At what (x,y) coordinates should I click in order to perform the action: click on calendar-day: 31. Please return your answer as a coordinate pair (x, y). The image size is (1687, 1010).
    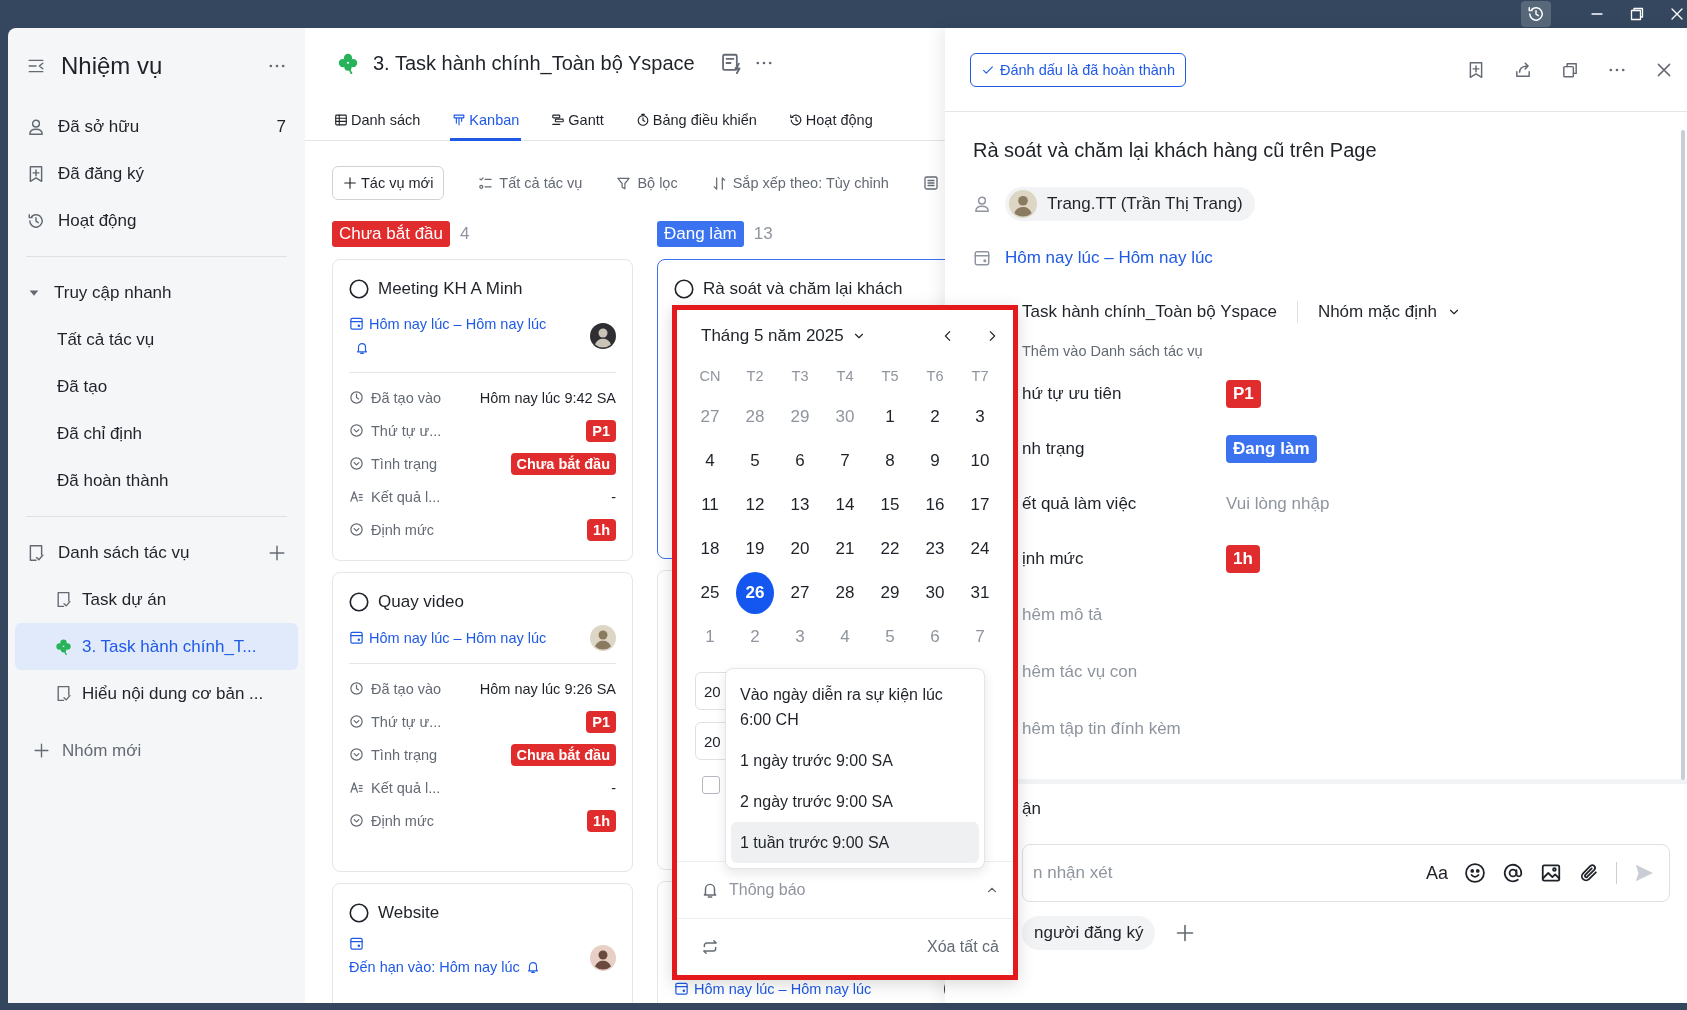
    Looking at the image, I should click on (980, 593).